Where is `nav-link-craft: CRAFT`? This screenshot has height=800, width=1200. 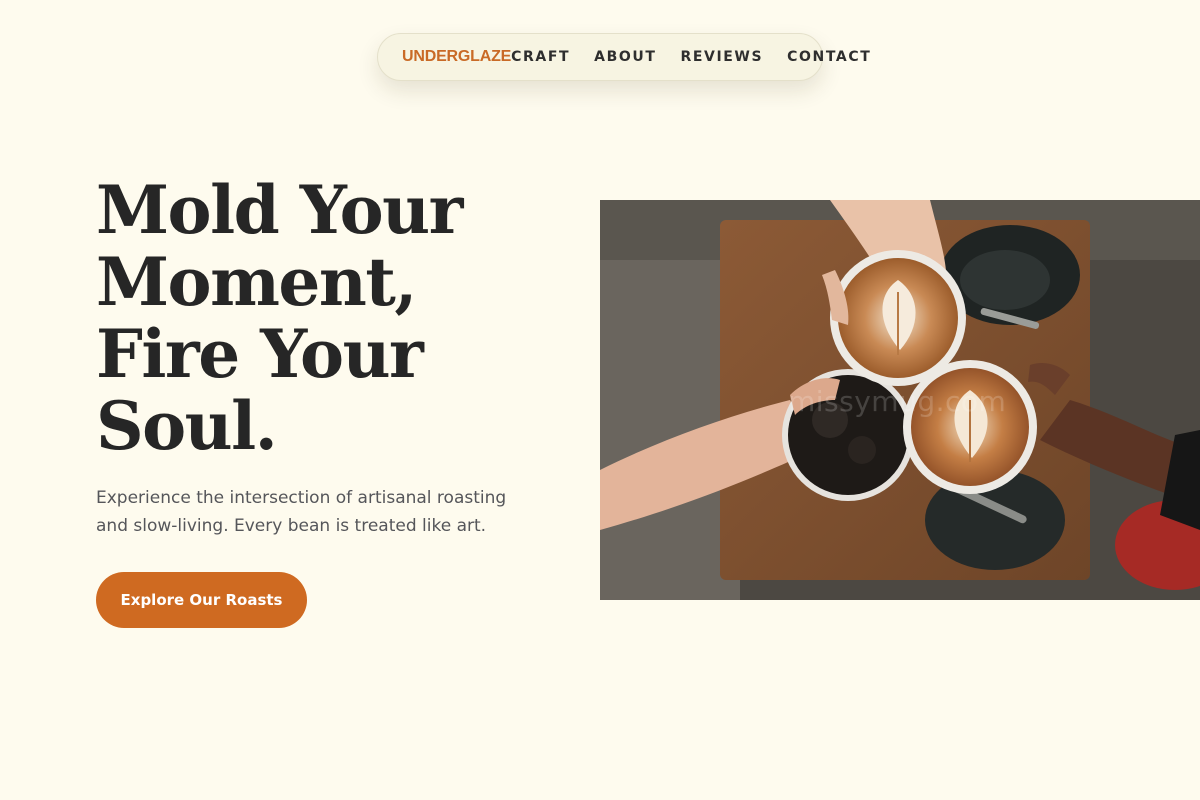
nav-link-craft: CRAFT is located at coordinates (540, 57).